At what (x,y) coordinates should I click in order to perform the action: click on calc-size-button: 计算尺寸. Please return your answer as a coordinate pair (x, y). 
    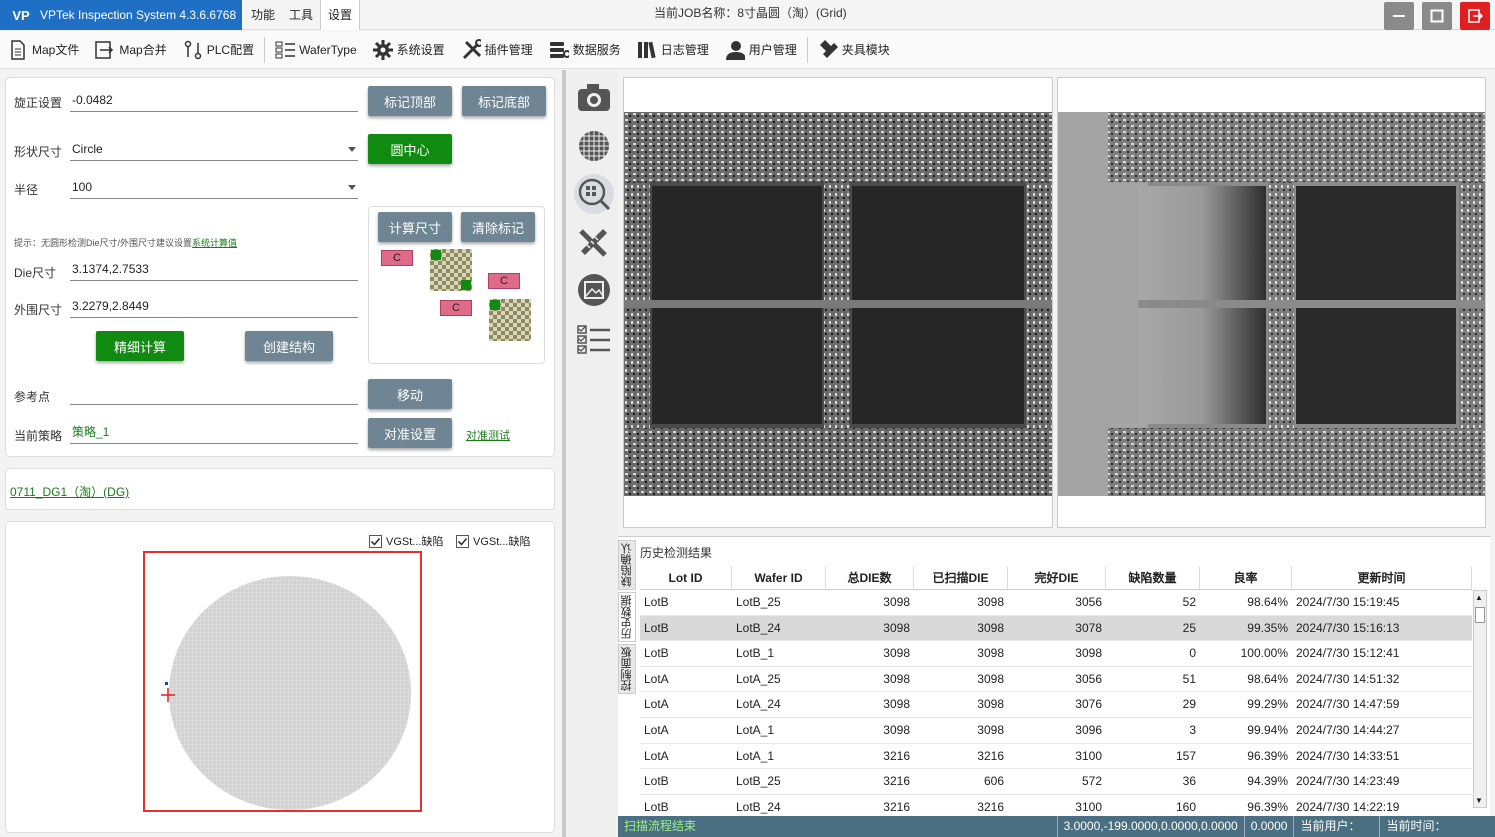
    Looking at the image, I should click on (415, 227).